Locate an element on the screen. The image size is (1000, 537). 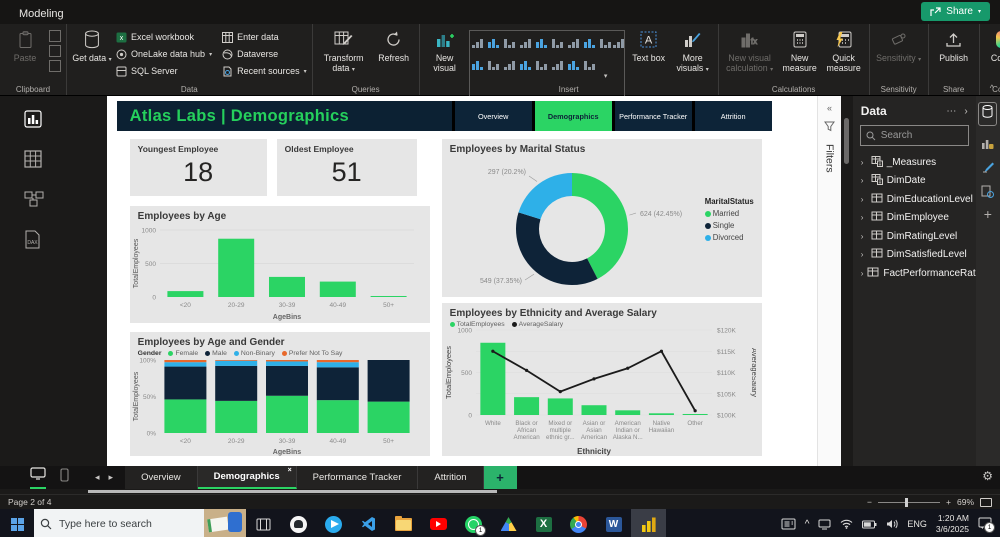
card-youngest-employee: Youngest Employee 18 is located at coordinates (198, 167).